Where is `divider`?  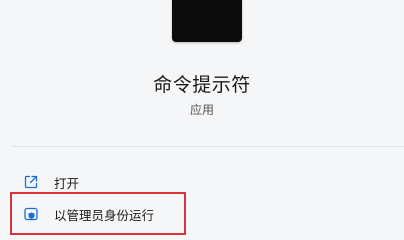
divider is located at coordinates (208, 146).